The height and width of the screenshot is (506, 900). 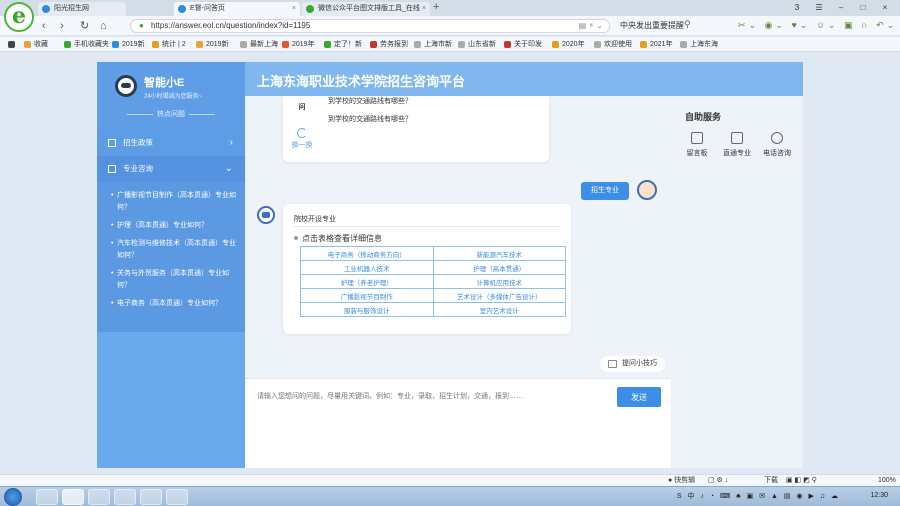 I want to click on bookmark-item: 收藏, so click(x=36, y=44).